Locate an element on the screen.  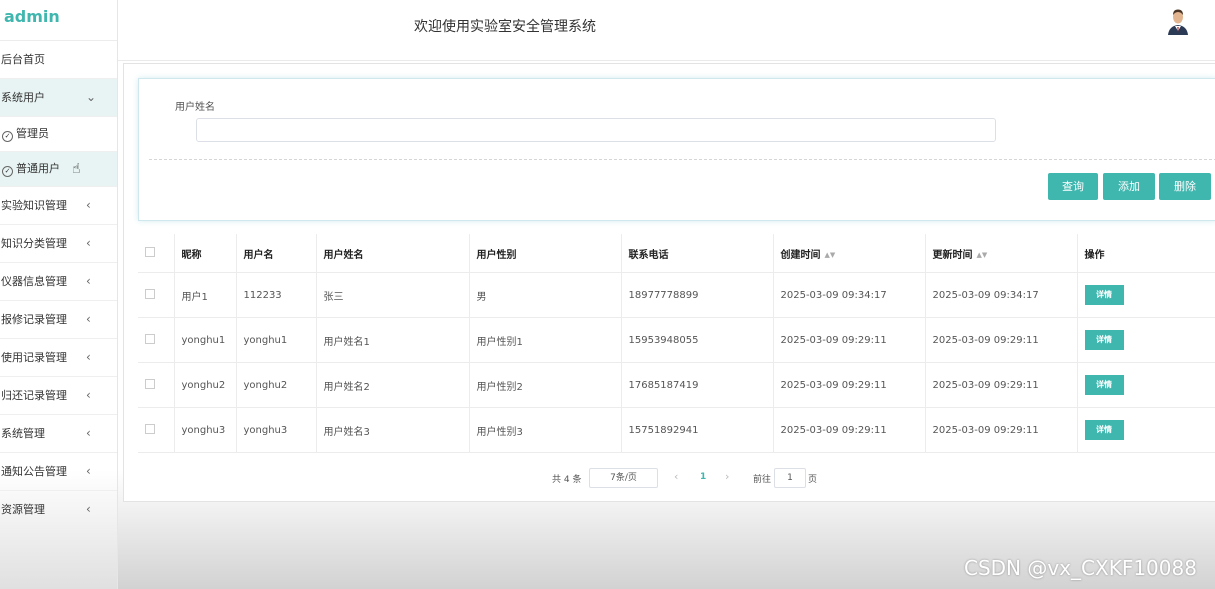
cell-nick: yonghu1 is located at coordinates (205, 340).